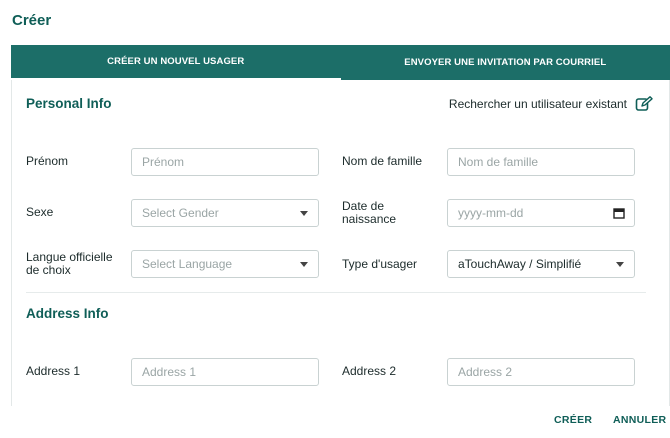 The height and width of the screenshot is (438, 670). Describe the element at coordinates (369, 371) in the screenshot. I see `address2-label: Address 2` at that location.